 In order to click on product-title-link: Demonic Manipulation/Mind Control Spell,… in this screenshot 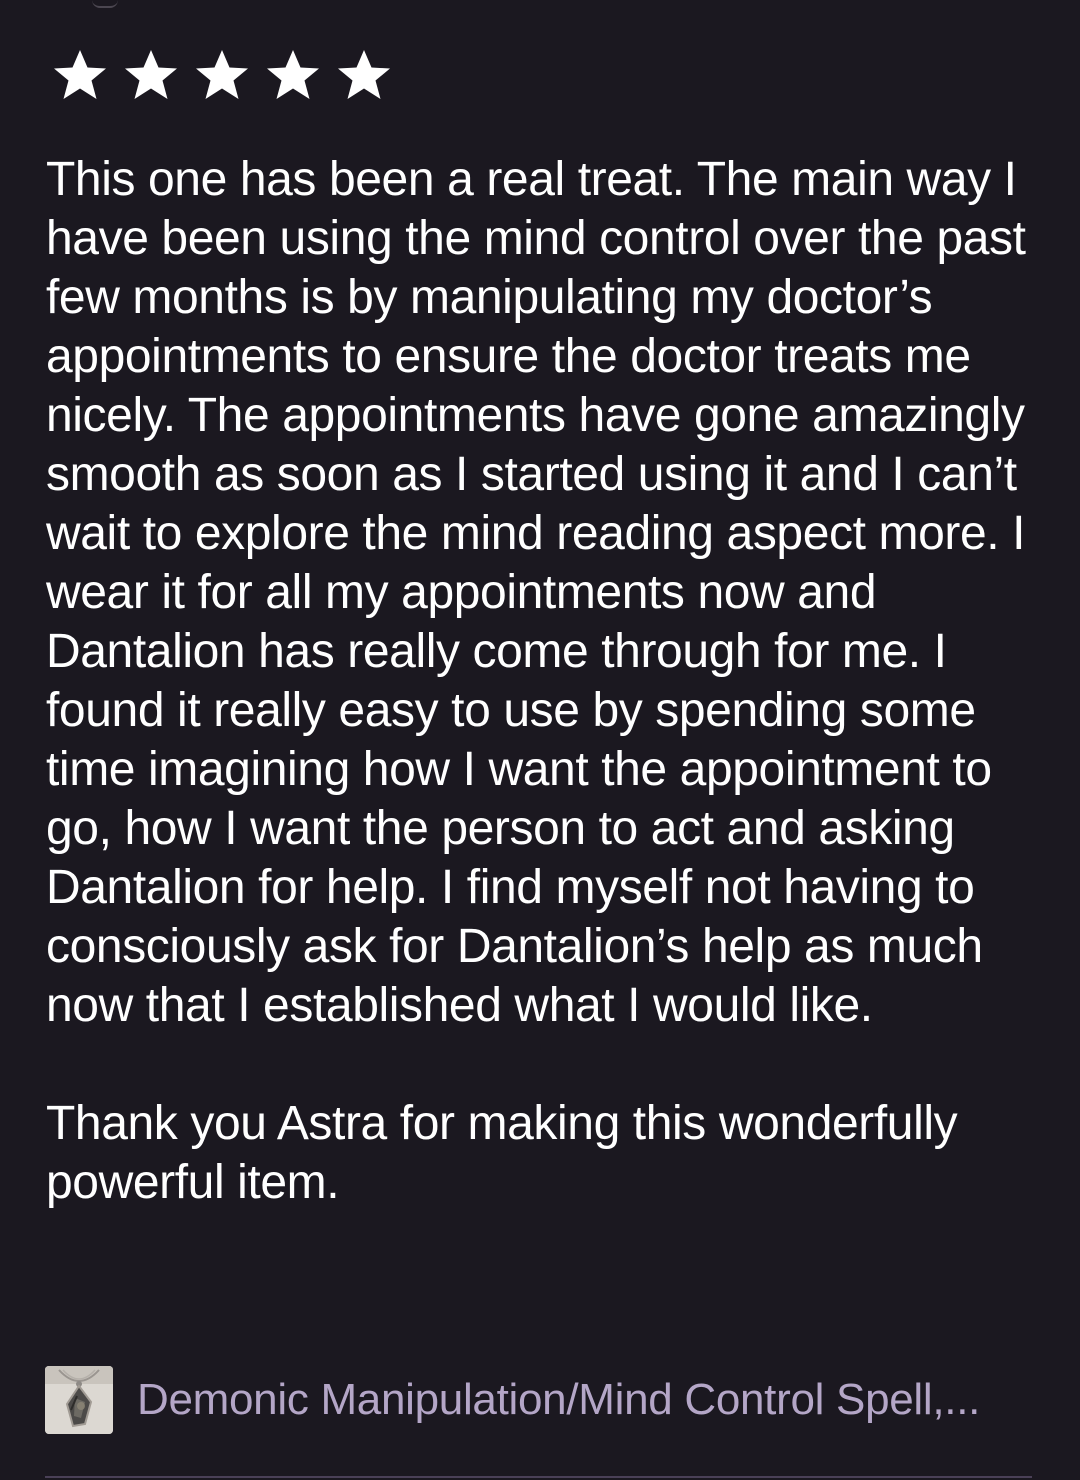, I will do `click(591, 1400)`.